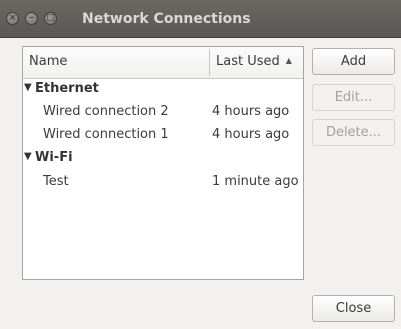  What do you see at coordinates (163, 89) in the screenshot?
I see `group-row-ethernet: ▼ Ethernet` at bounding box center [163, 89].